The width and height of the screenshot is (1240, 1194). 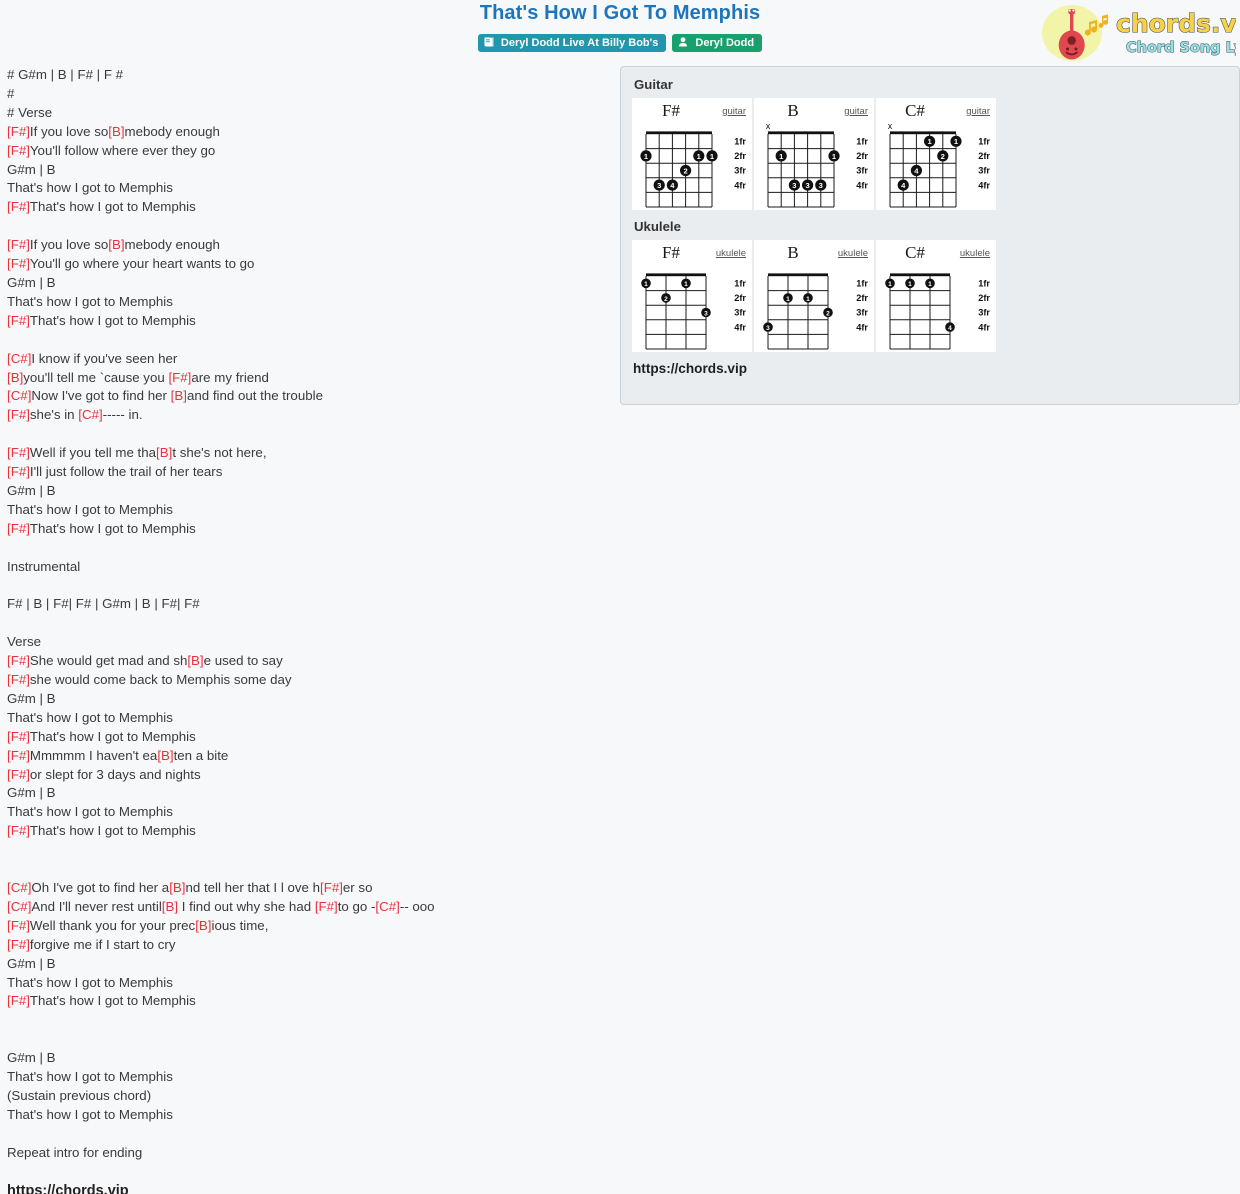 What do you see at coordinates (307, 604) in the screenshot?
I see `lyric-line: F# | B | F#| F# | G#m | B | F#| F#` at bounding box center [307, 604].